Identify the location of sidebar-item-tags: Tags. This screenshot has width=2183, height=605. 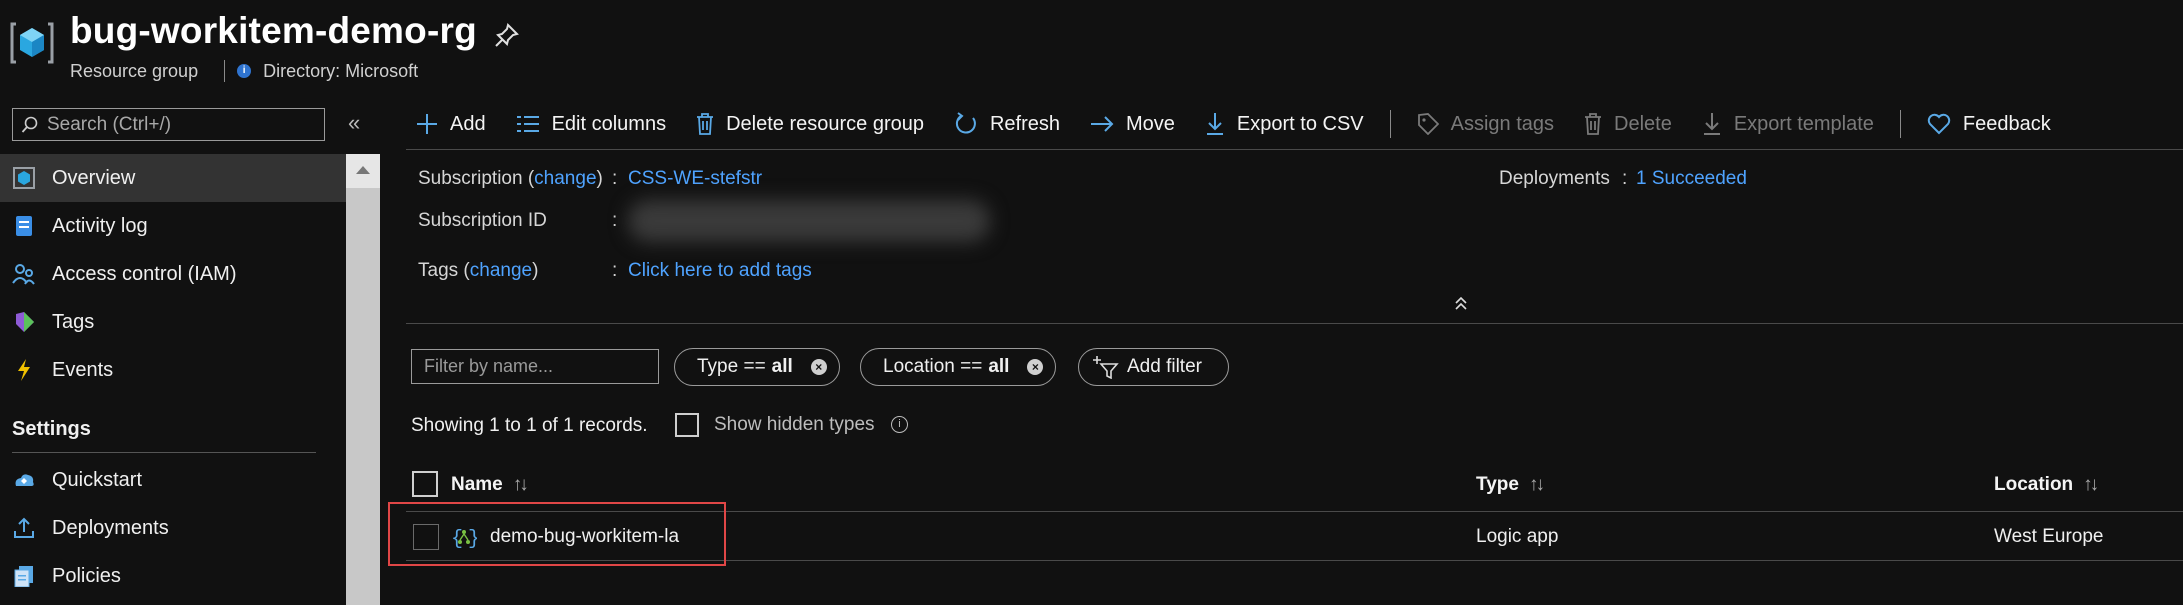
(173, 322).